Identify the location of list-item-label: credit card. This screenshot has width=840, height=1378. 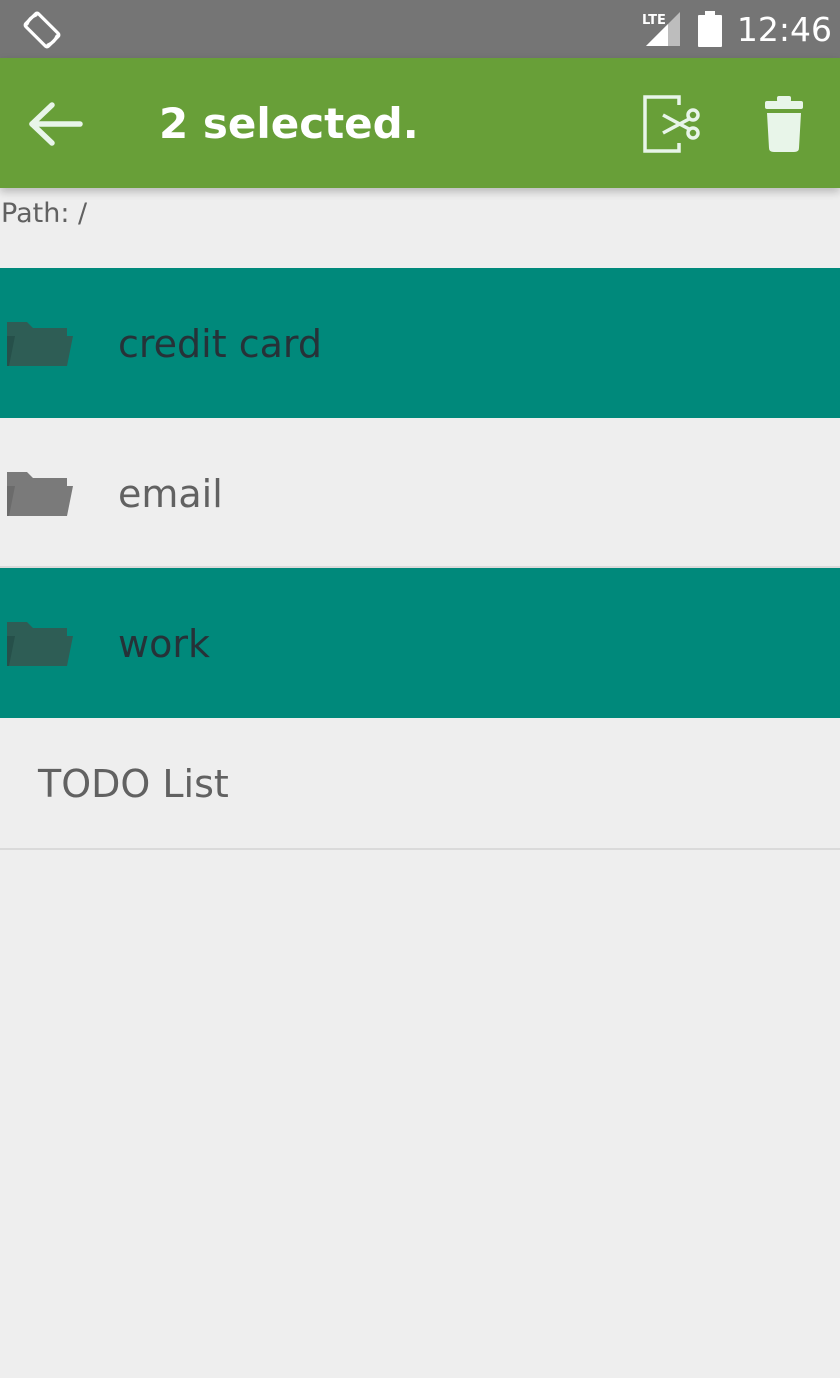
(220, 344).